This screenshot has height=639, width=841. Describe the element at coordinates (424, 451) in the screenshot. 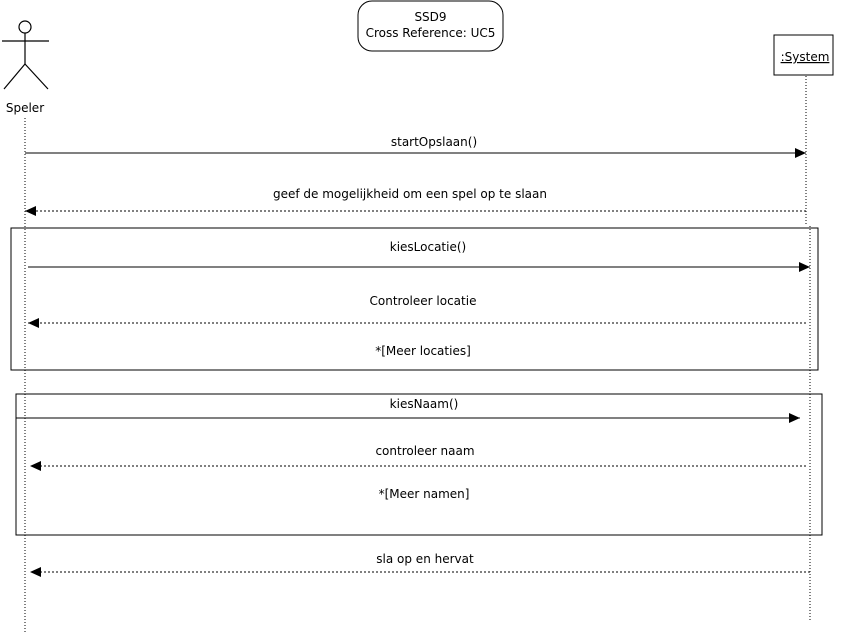

I see `message-label-controleer-naam: controleer naam` at that location.